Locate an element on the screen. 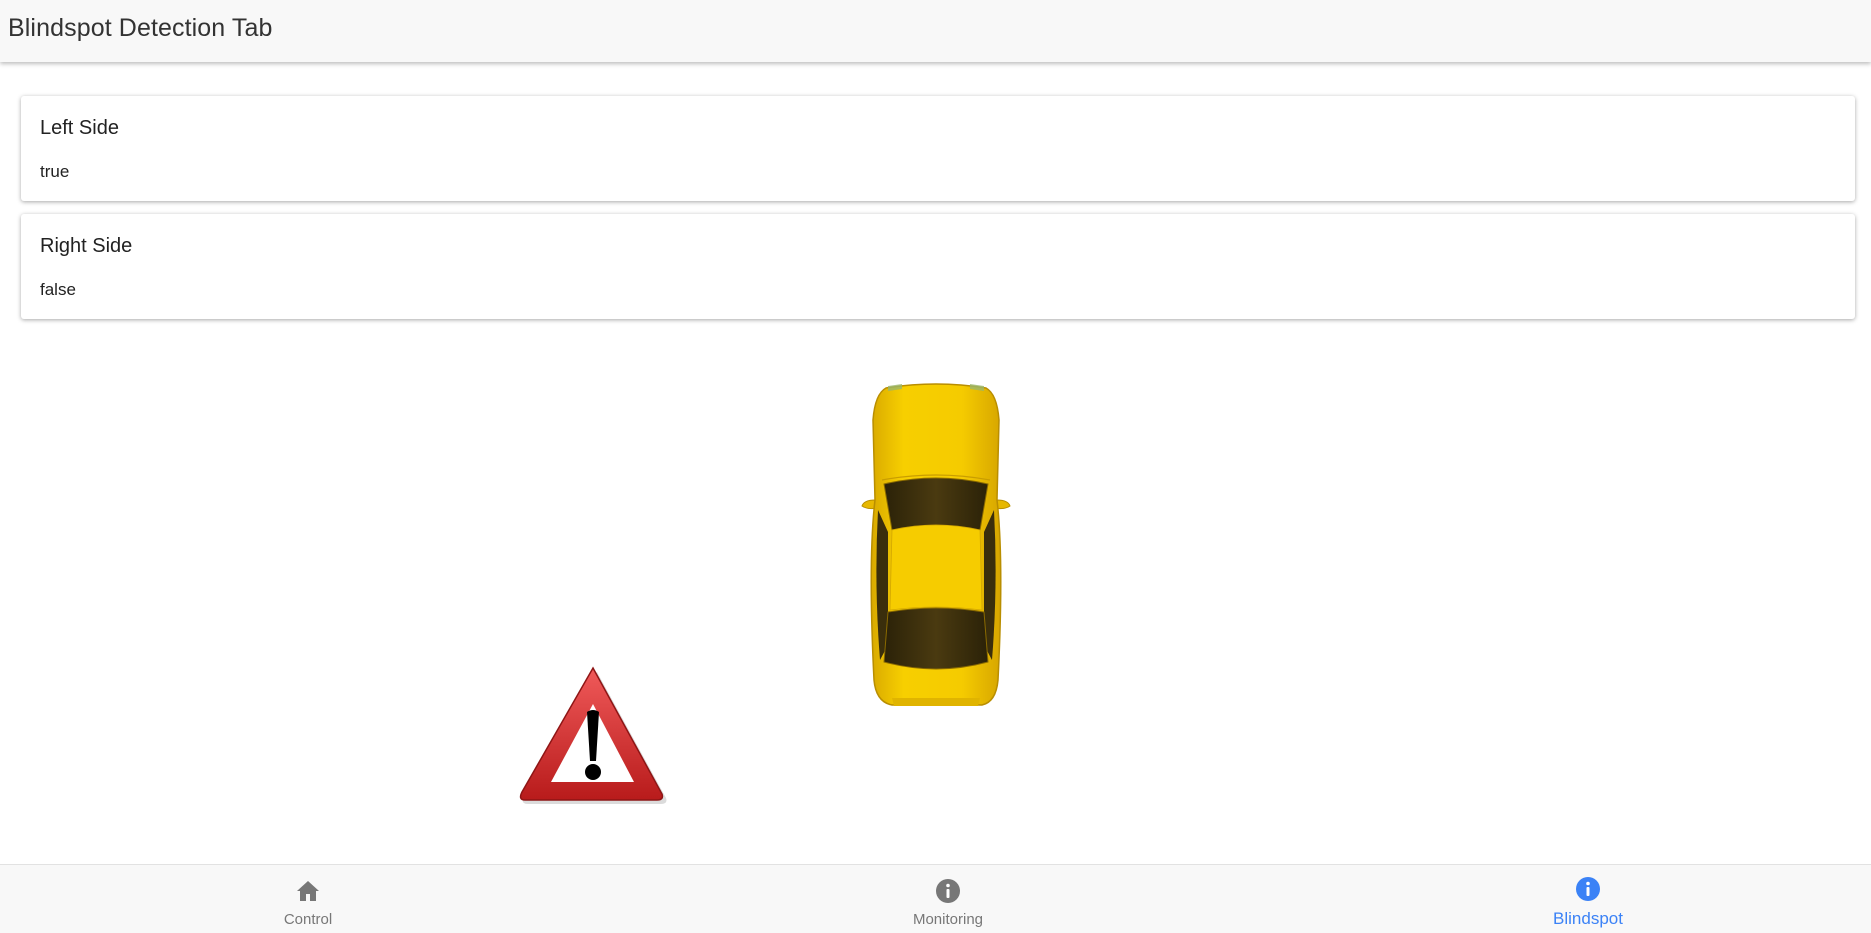 The image size is (1871, 933). left-side-card: Left Side true is located at coordinates (938, 148).